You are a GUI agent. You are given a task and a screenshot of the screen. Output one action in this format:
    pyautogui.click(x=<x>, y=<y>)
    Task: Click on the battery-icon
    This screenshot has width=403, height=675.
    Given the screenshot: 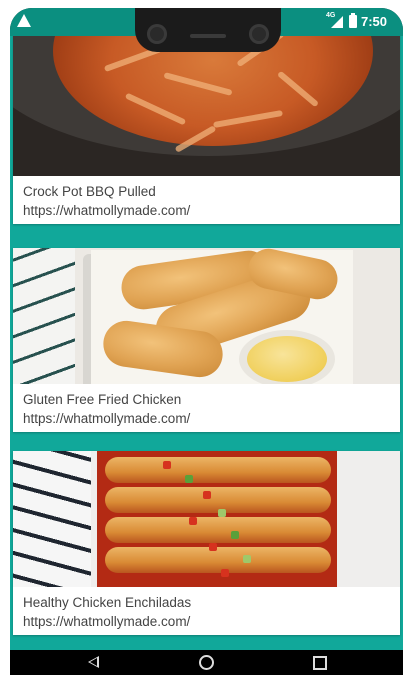 What is the action you would take?
    pyautogui.click(x=353, y=20)
    